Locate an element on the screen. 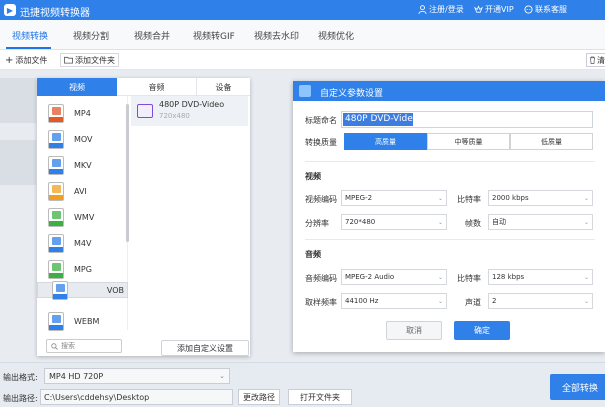  preset-name: 480P DVD-Video is located at coordinates (192, 104).